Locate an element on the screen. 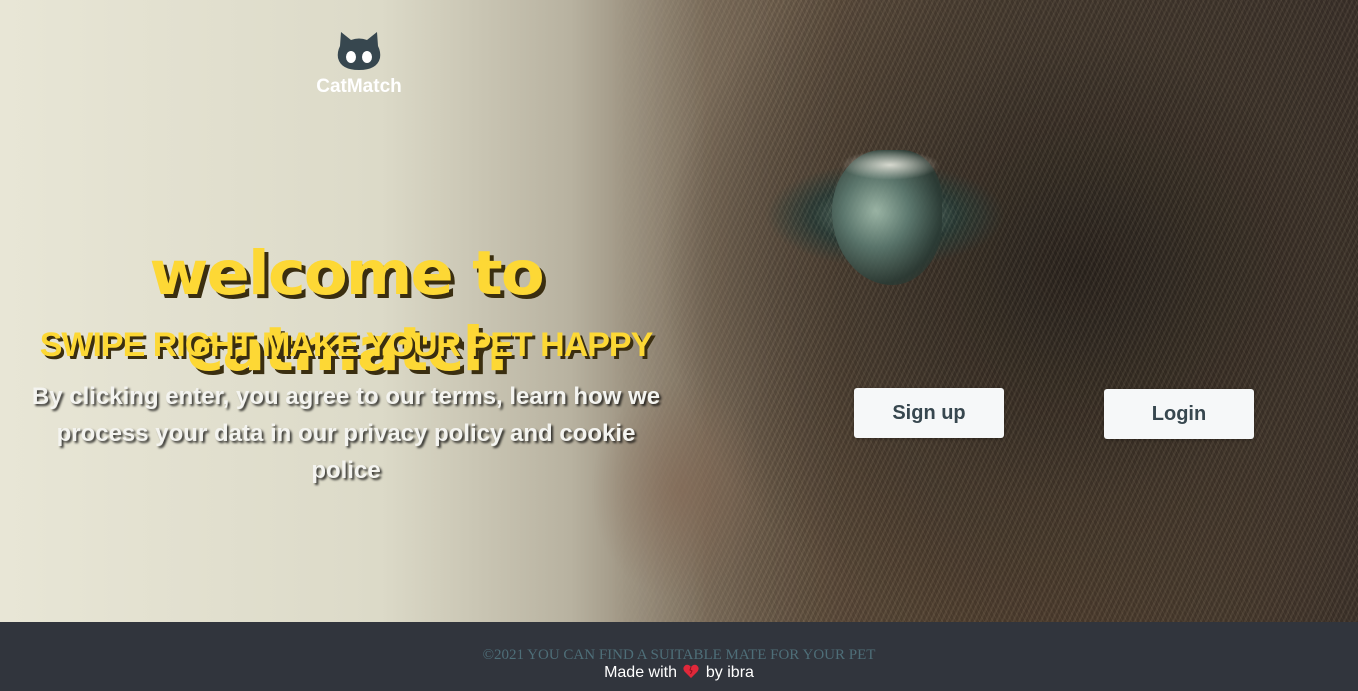 Image resolution: width=1358 pixels, height=691 pixels. brand-name: CatMatch is located at coordinates (359, 86).